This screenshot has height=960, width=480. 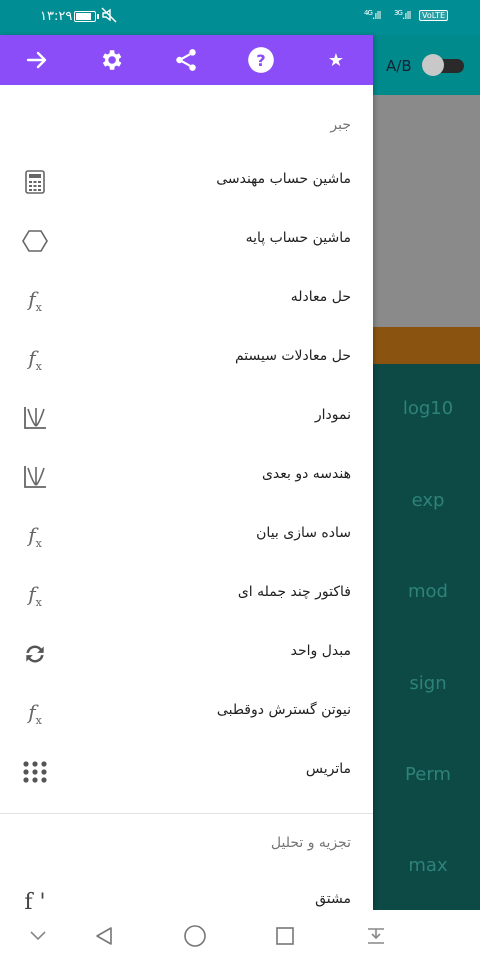 What do you see at coordinates (294, 592) in the screenshot?
I see `menu-item-label: فاکتور چند جمله ای` at bounding box center [294, 592].